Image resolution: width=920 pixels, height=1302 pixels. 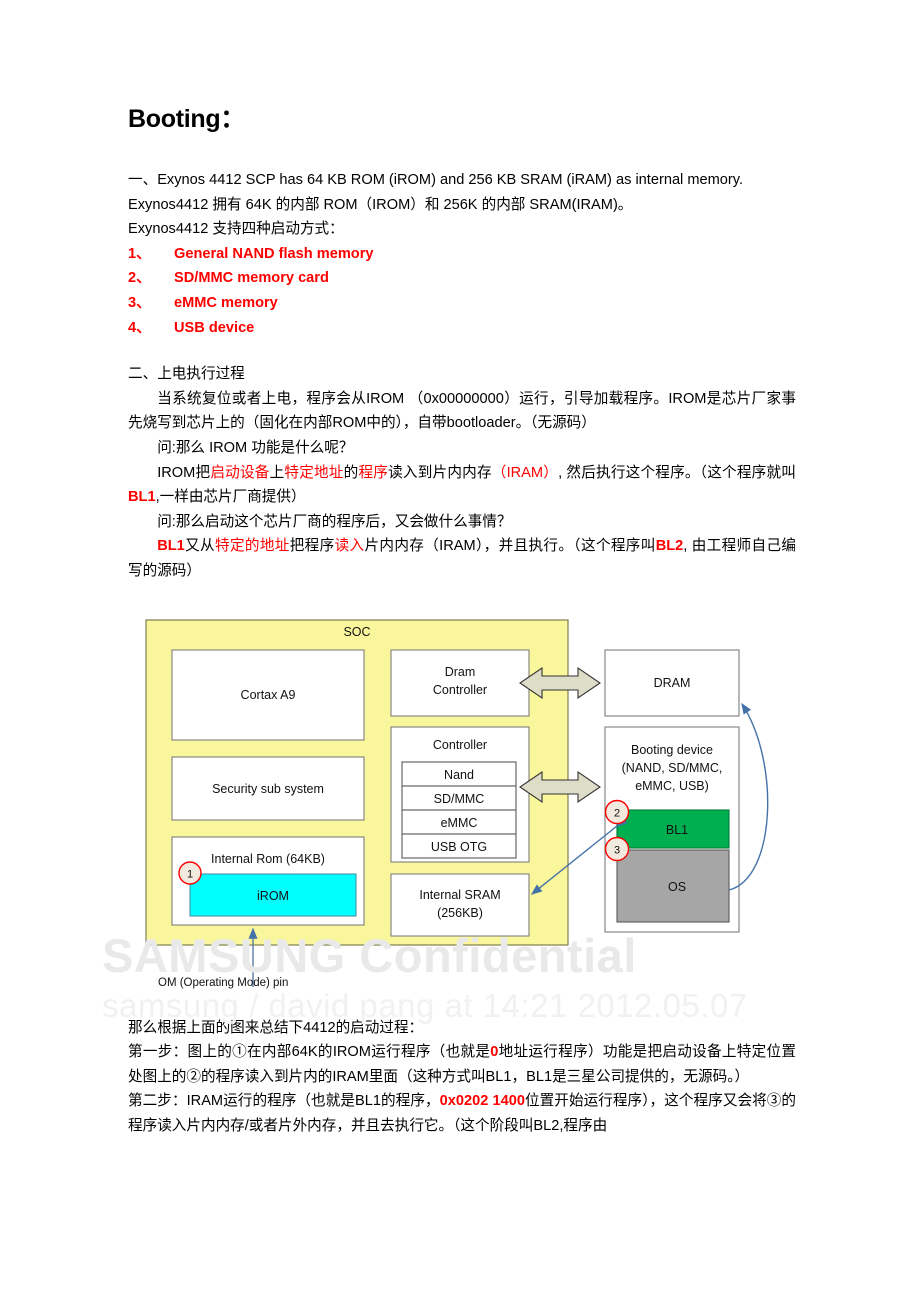 What do you see at coordinates (462, 254) in the screenshot?
I see `list-item: 1、 General NAND flash memory` at bounding box center [462, 254].